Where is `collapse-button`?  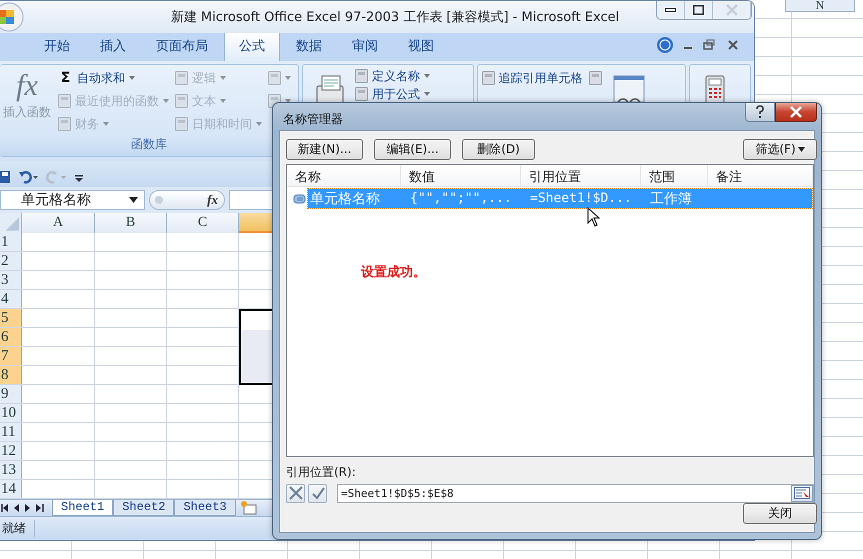
collapse-button is located at coordinates (802, 493).